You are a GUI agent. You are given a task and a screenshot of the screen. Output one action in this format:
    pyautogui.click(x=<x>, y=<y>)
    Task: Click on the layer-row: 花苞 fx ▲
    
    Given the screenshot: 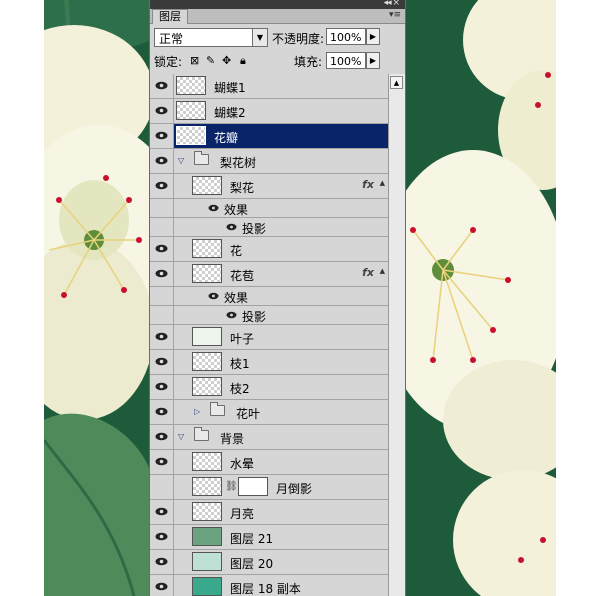 What is the action you would take?
    pyautogui.click(x=269, y=274)
    